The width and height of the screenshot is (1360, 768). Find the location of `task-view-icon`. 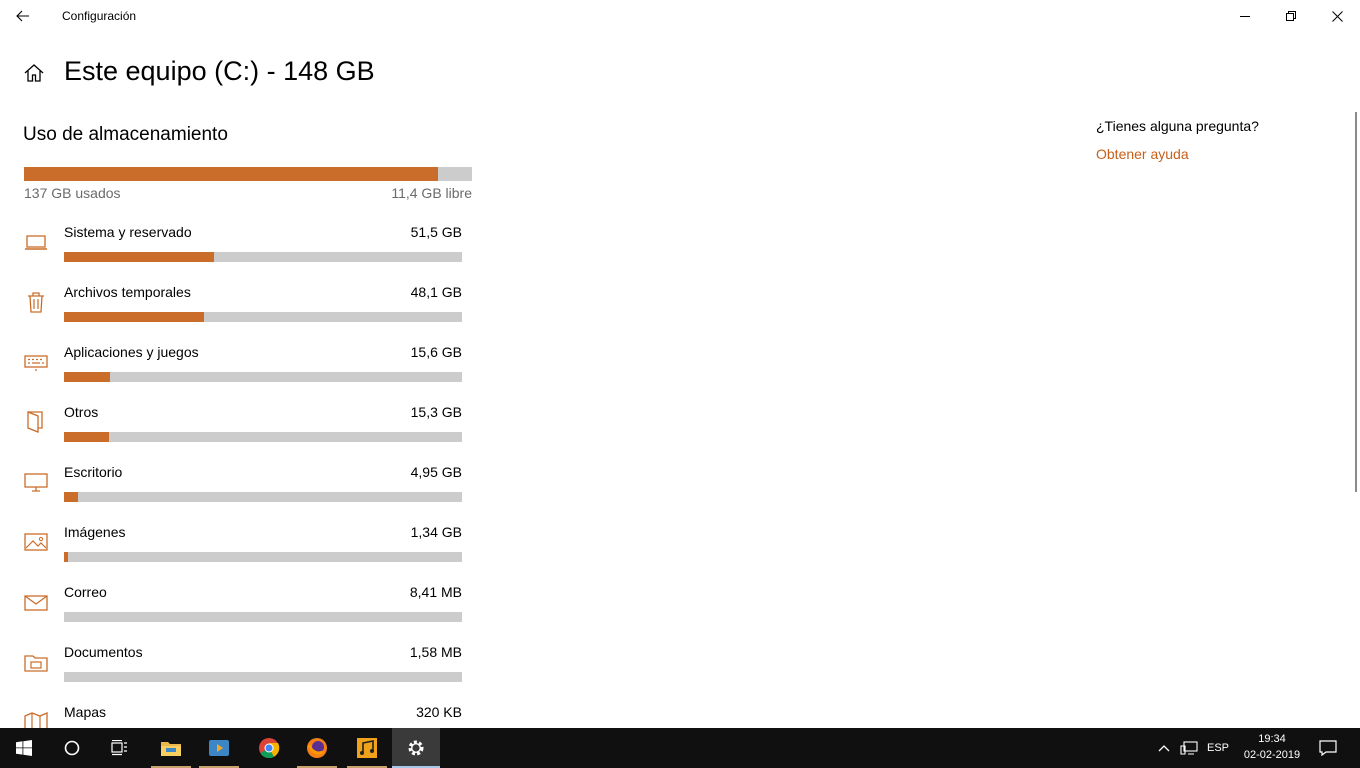

task-view-icon is located at coordinates (119, 748).